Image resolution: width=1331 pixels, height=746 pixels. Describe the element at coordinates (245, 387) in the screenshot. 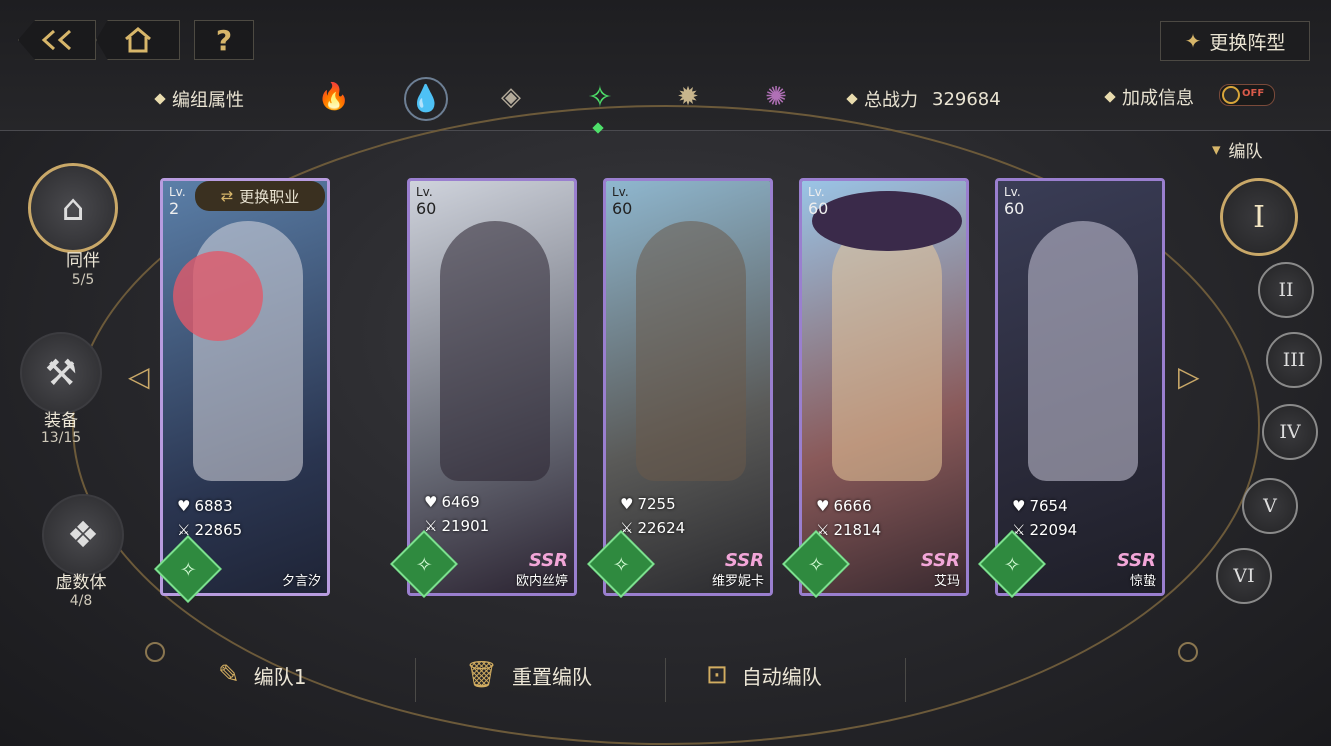

I see `character-card-1: Lv. 2 ⇄ 更换职业 ♥ 6883 ⚔ 22865 夕言汐` at that location.